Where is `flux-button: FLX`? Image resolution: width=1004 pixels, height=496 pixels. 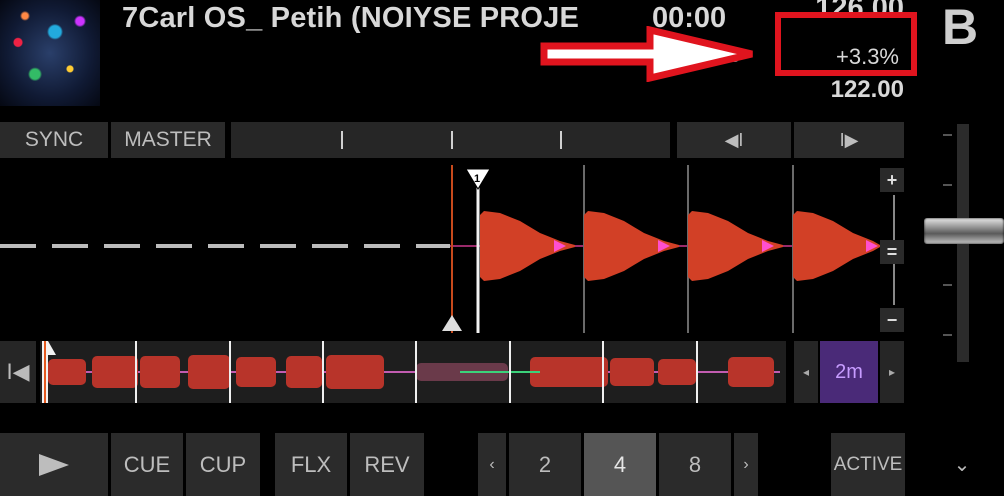
flux-button: FLX is located at coordinates (311, 464).